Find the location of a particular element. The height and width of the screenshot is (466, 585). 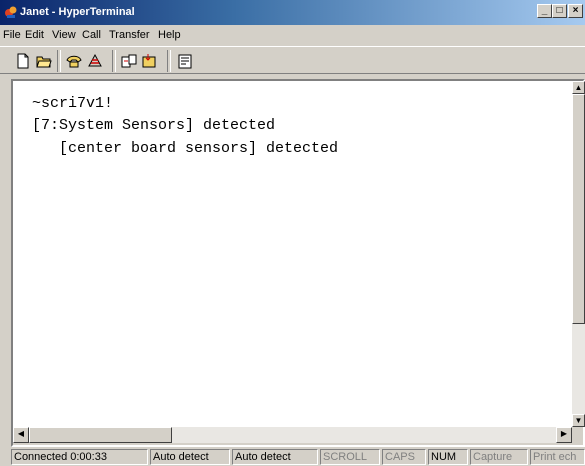

horizontal-scroll-thumb is located at coordinates (100, 435).